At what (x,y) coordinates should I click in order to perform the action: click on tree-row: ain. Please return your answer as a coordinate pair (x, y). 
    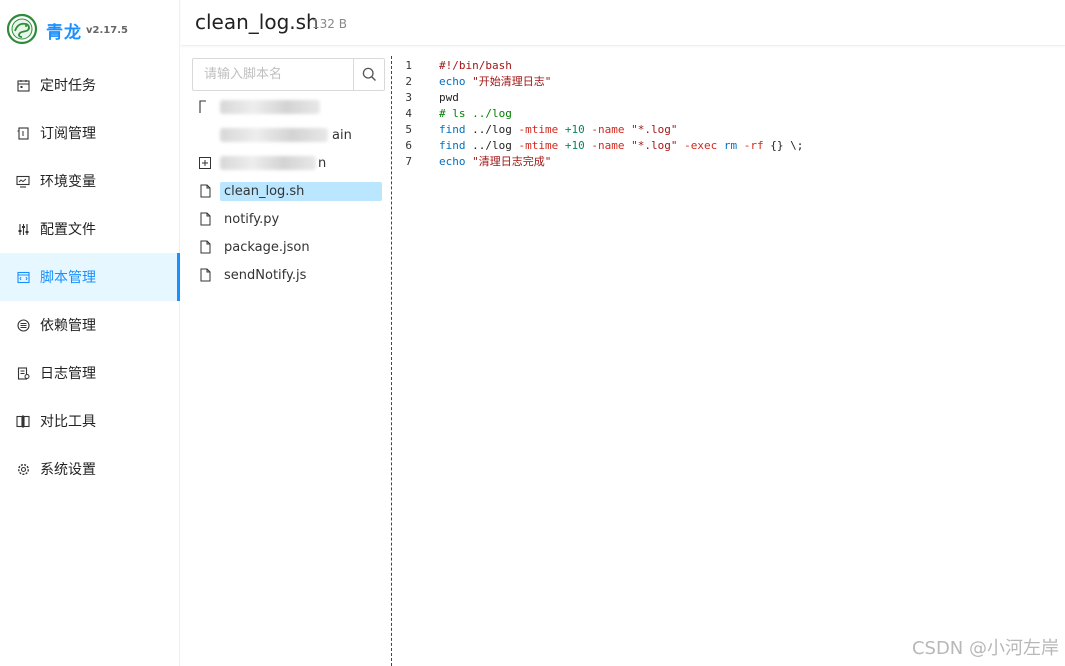
    Looking at the image, I should click on (289, 135).